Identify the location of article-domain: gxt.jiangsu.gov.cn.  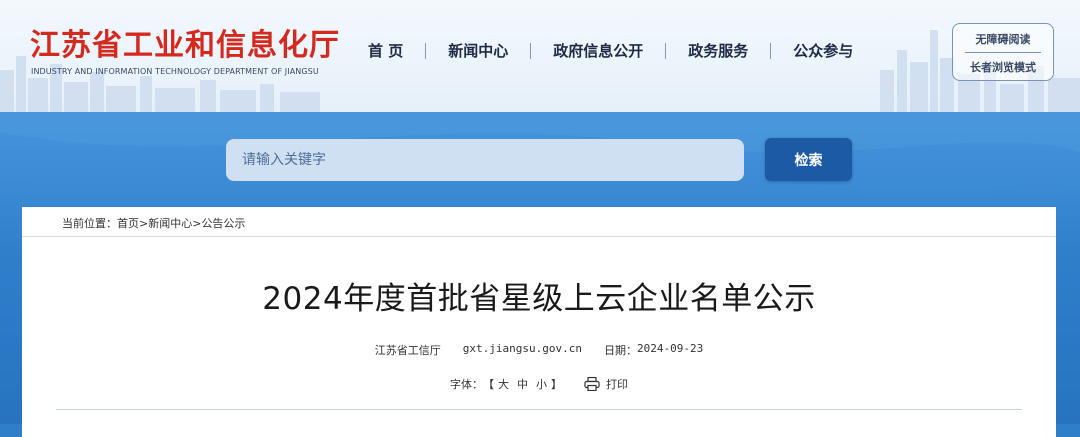
(522, 348).